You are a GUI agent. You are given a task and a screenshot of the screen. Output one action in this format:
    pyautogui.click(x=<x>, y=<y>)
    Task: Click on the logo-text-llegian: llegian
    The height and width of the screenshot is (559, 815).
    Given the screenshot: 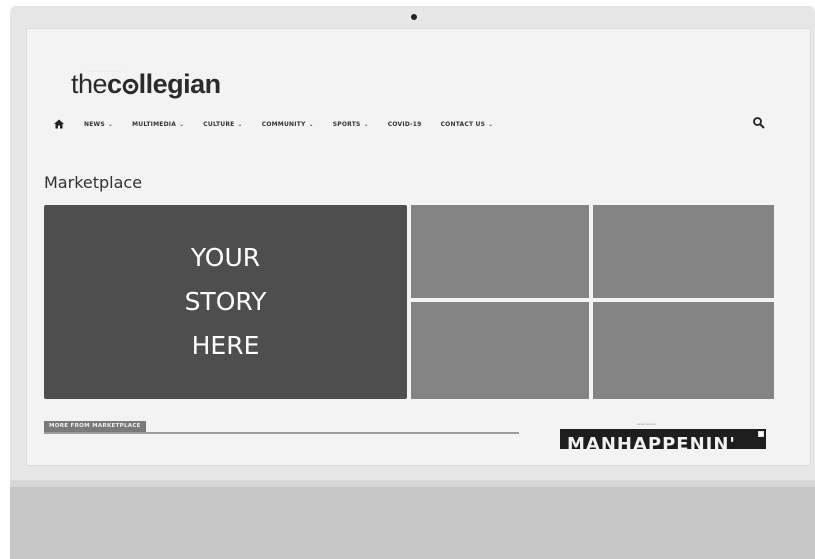 What is the action you would take?
    pyautogui.click(x=180, y=84)
    